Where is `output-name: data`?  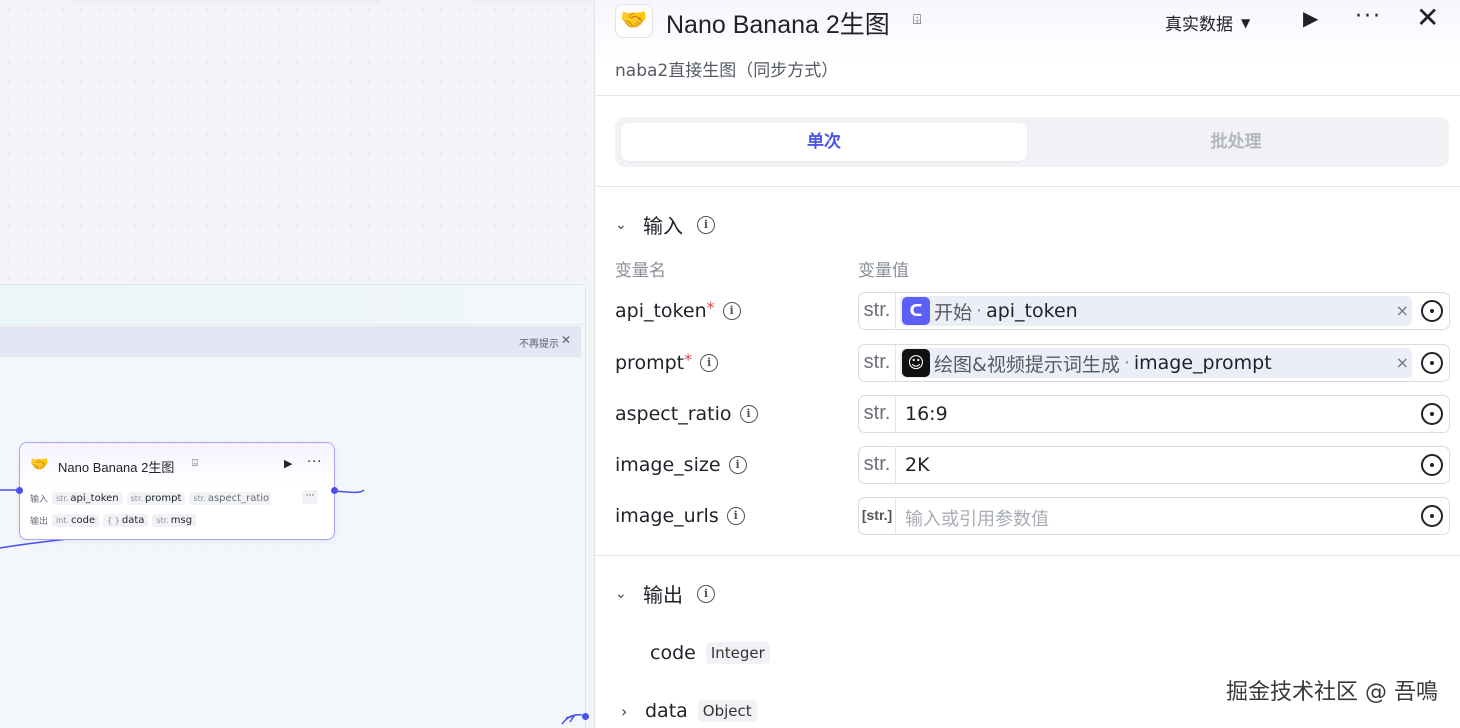
output-name: data is located at coordinates (666, 711).